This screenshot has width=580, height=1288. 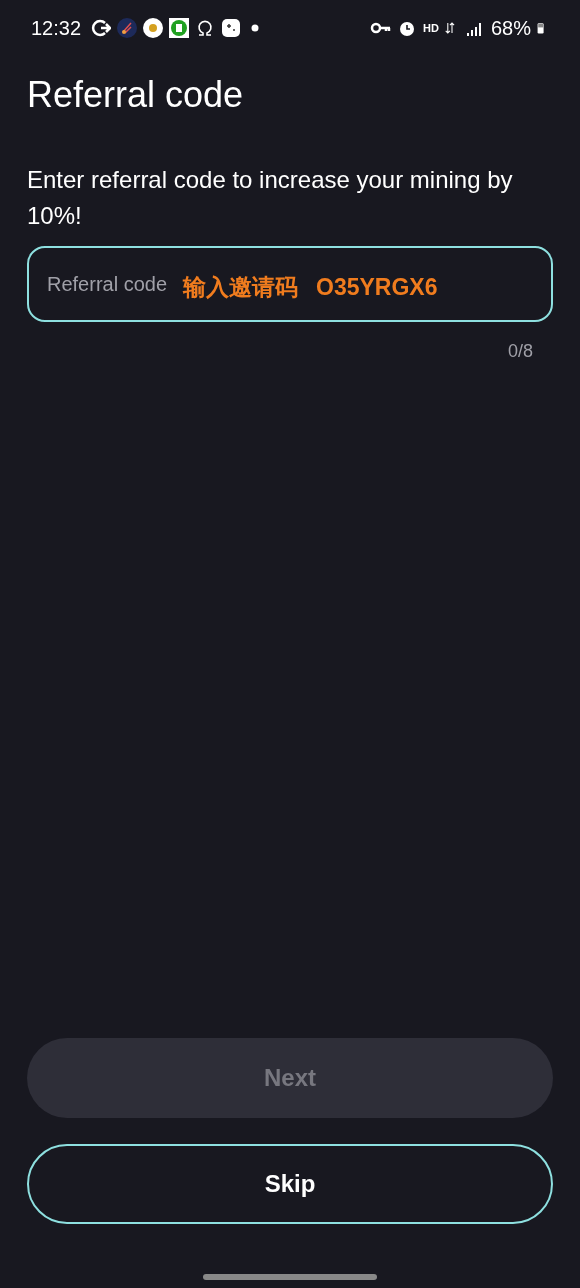 I want to click on meteor-icon, so click(x=127, y=28).